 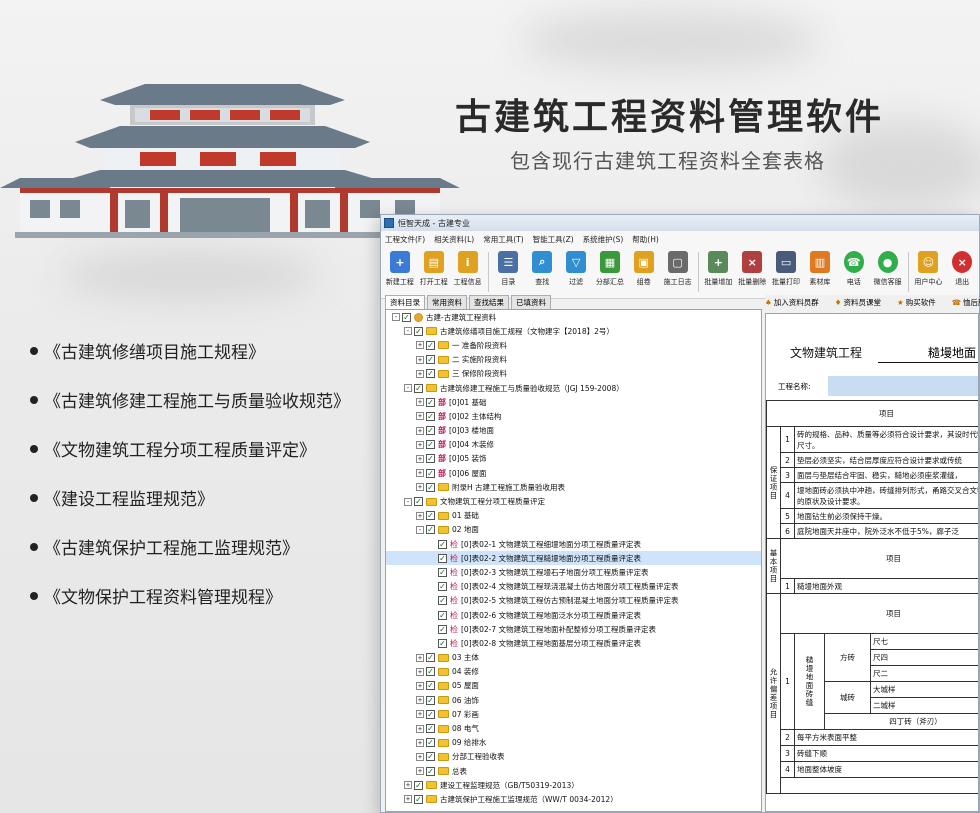 I want to click on join-group-button: ♠ 加入资料员群, so click(x=796, y=302).